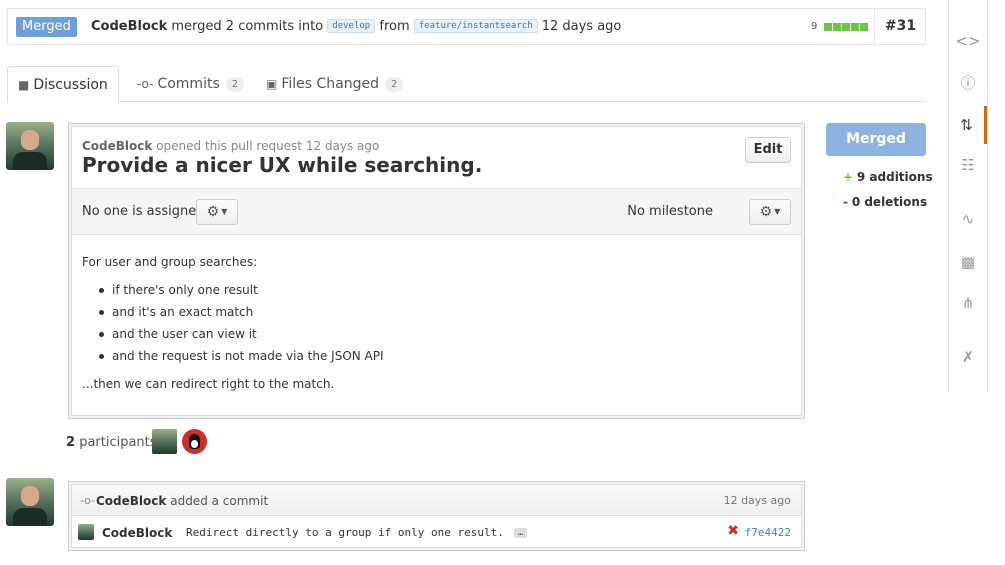 The width and height of the screenshot is (1005, 565). Describe the element at coordinates (436, 500) in the screenshot. I see `commit-event-header: -o- CodeBlock added a commit 12 days ago` at that location.